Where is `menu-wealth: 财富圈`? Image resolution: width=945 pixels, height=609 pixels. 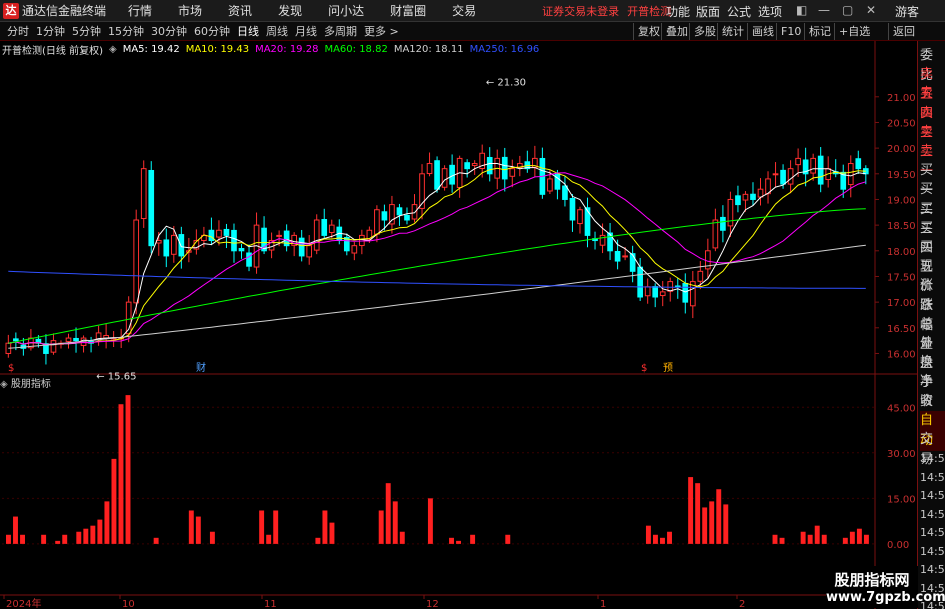 menu-wealth: 财富圈 is located at coordinates (408, 10).